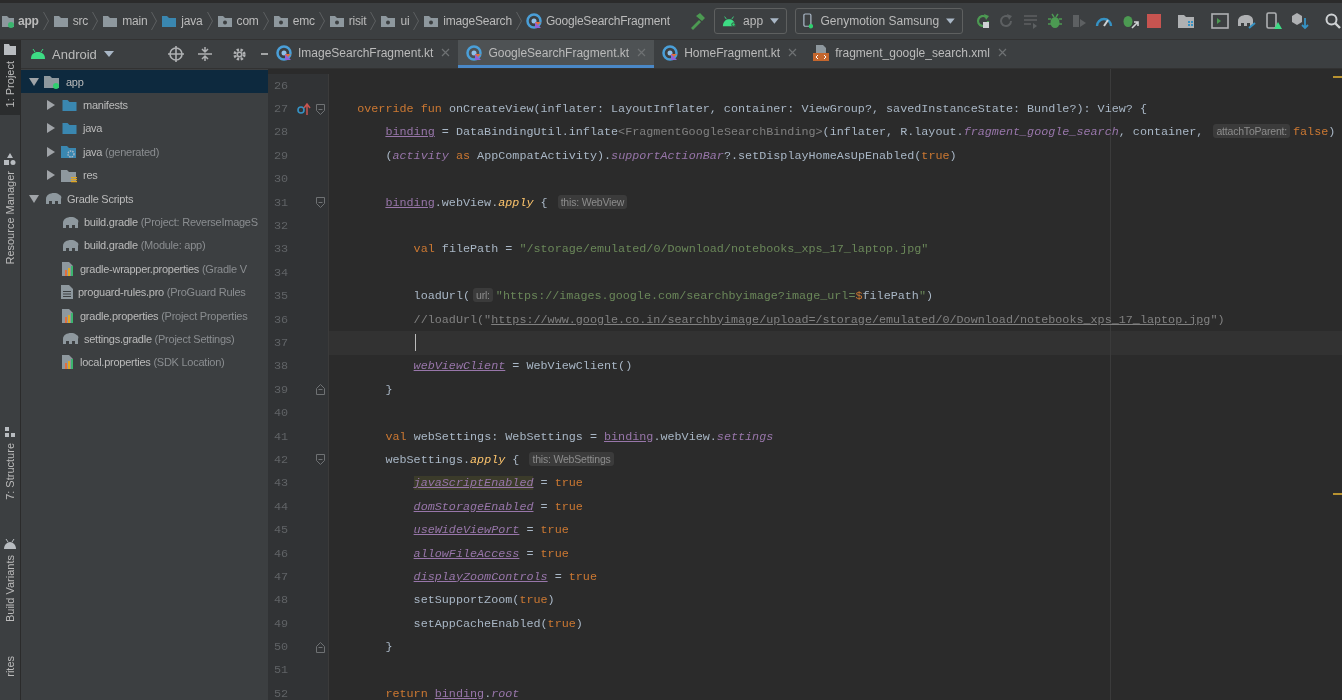 This screenshot has height=700, width=1342. I want to click on run-configuration-dropdown: app, so click(750, 21).